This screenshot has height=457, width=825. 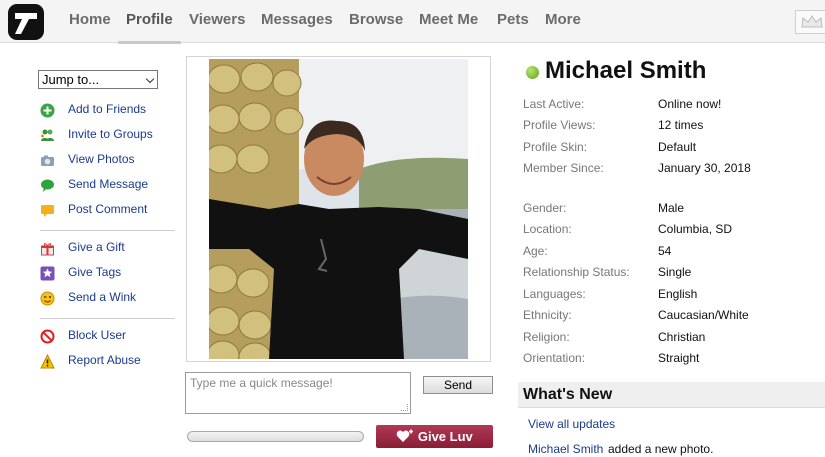 I want to click on view-all-updates-link: View all updates, so click(x=571, y=424).